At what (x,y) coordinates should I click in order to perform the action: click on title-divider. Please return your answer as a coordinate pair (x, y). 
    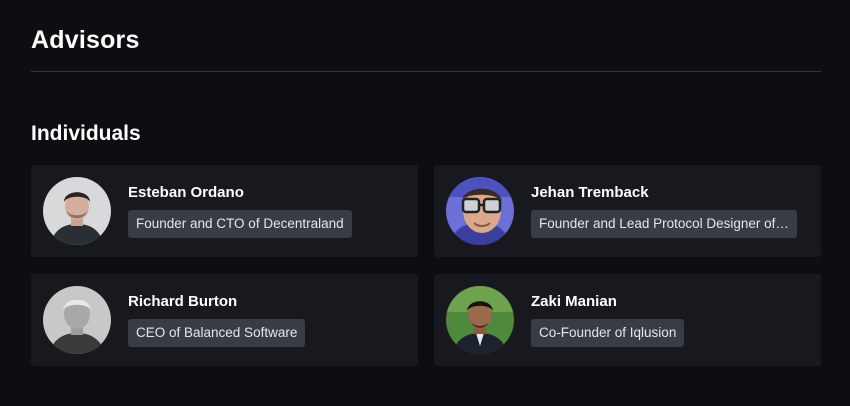
    Looking at the image, I should click on (426, 71).